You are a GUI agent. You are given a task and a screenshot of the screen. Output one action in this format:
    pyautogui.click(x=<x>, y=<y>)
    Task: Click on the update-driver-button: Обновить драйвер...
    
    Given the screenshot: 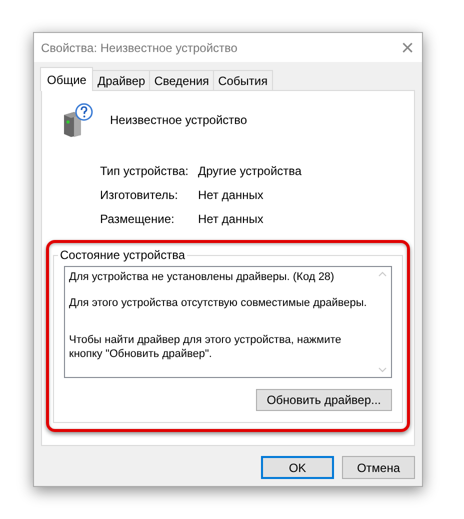 What is the action you would take?
    pyautogui.click(x=324, y=400)
    